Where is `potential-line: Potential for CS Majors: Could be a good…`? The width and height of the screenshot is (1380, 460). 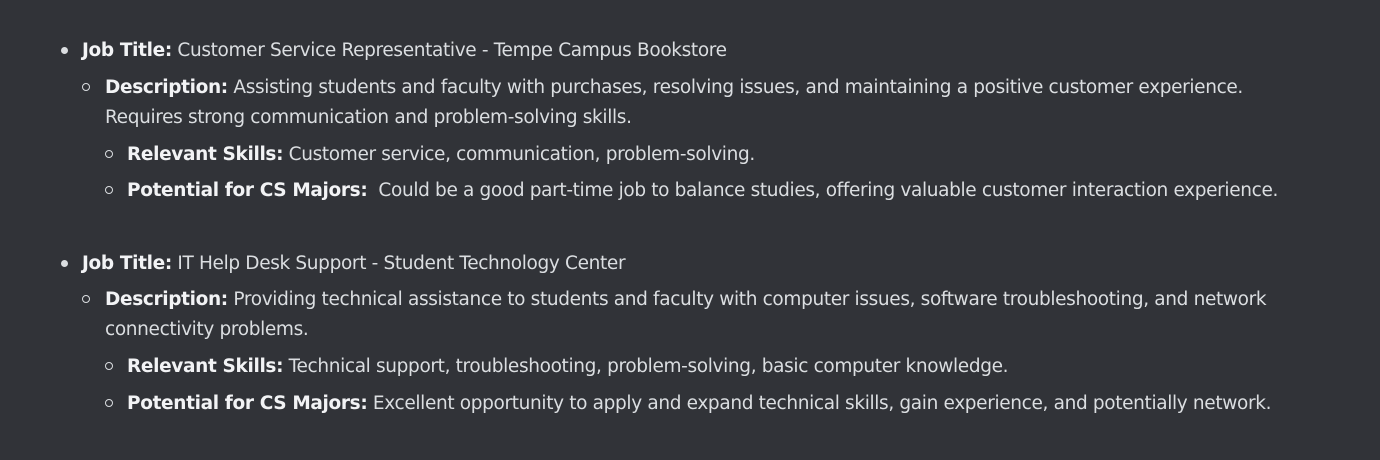 potential-line: Potential for CS Majors: Could be a good… is located at coordinates (702, 191).